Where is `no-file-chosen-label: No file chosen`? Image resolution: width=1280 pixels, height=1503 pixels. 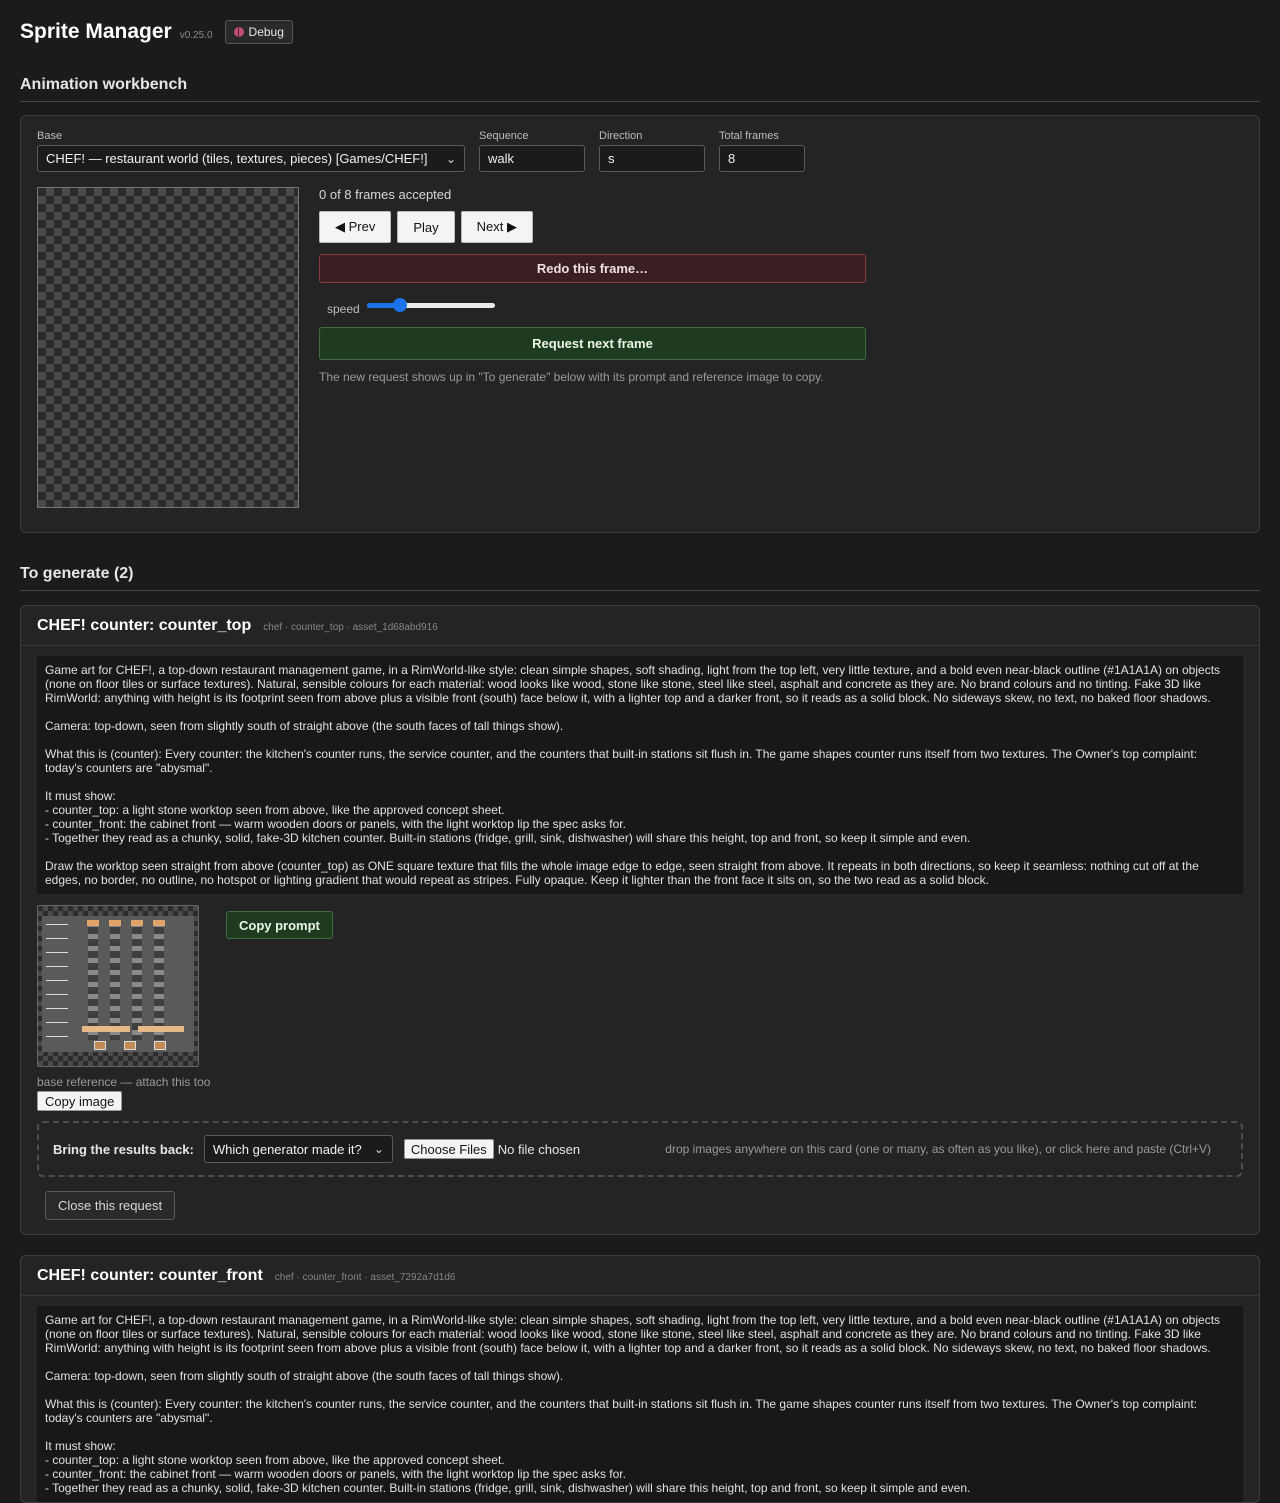 no-file-chosen-label: No file chosen is located at coordinates (539, 1149).